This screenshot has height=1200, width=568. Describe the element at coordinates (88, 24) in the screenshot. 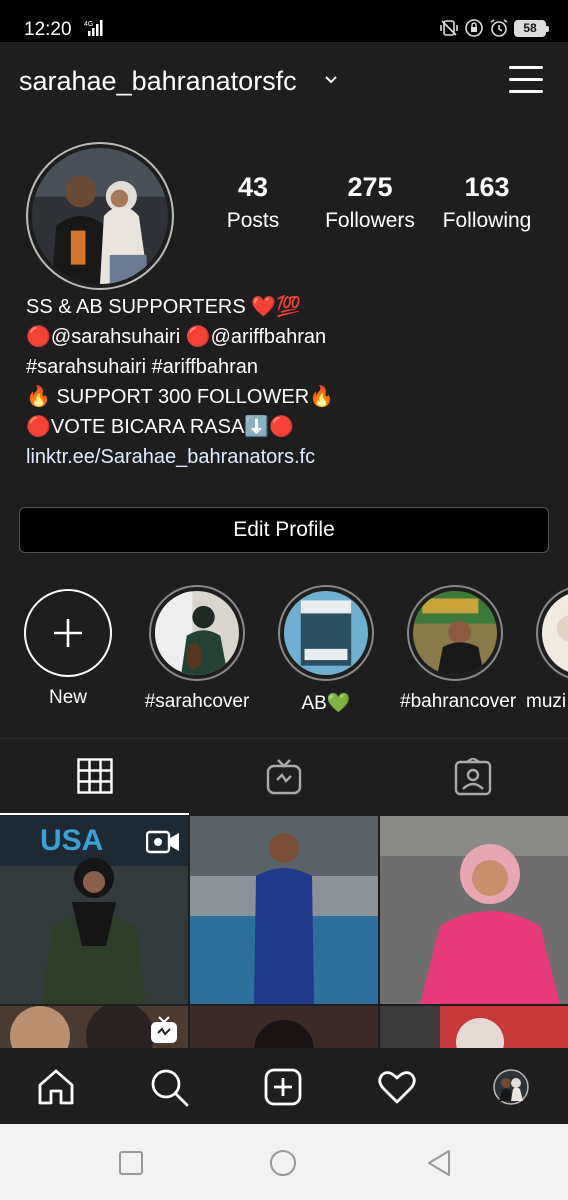

I see `network-label: 4G` at that location.